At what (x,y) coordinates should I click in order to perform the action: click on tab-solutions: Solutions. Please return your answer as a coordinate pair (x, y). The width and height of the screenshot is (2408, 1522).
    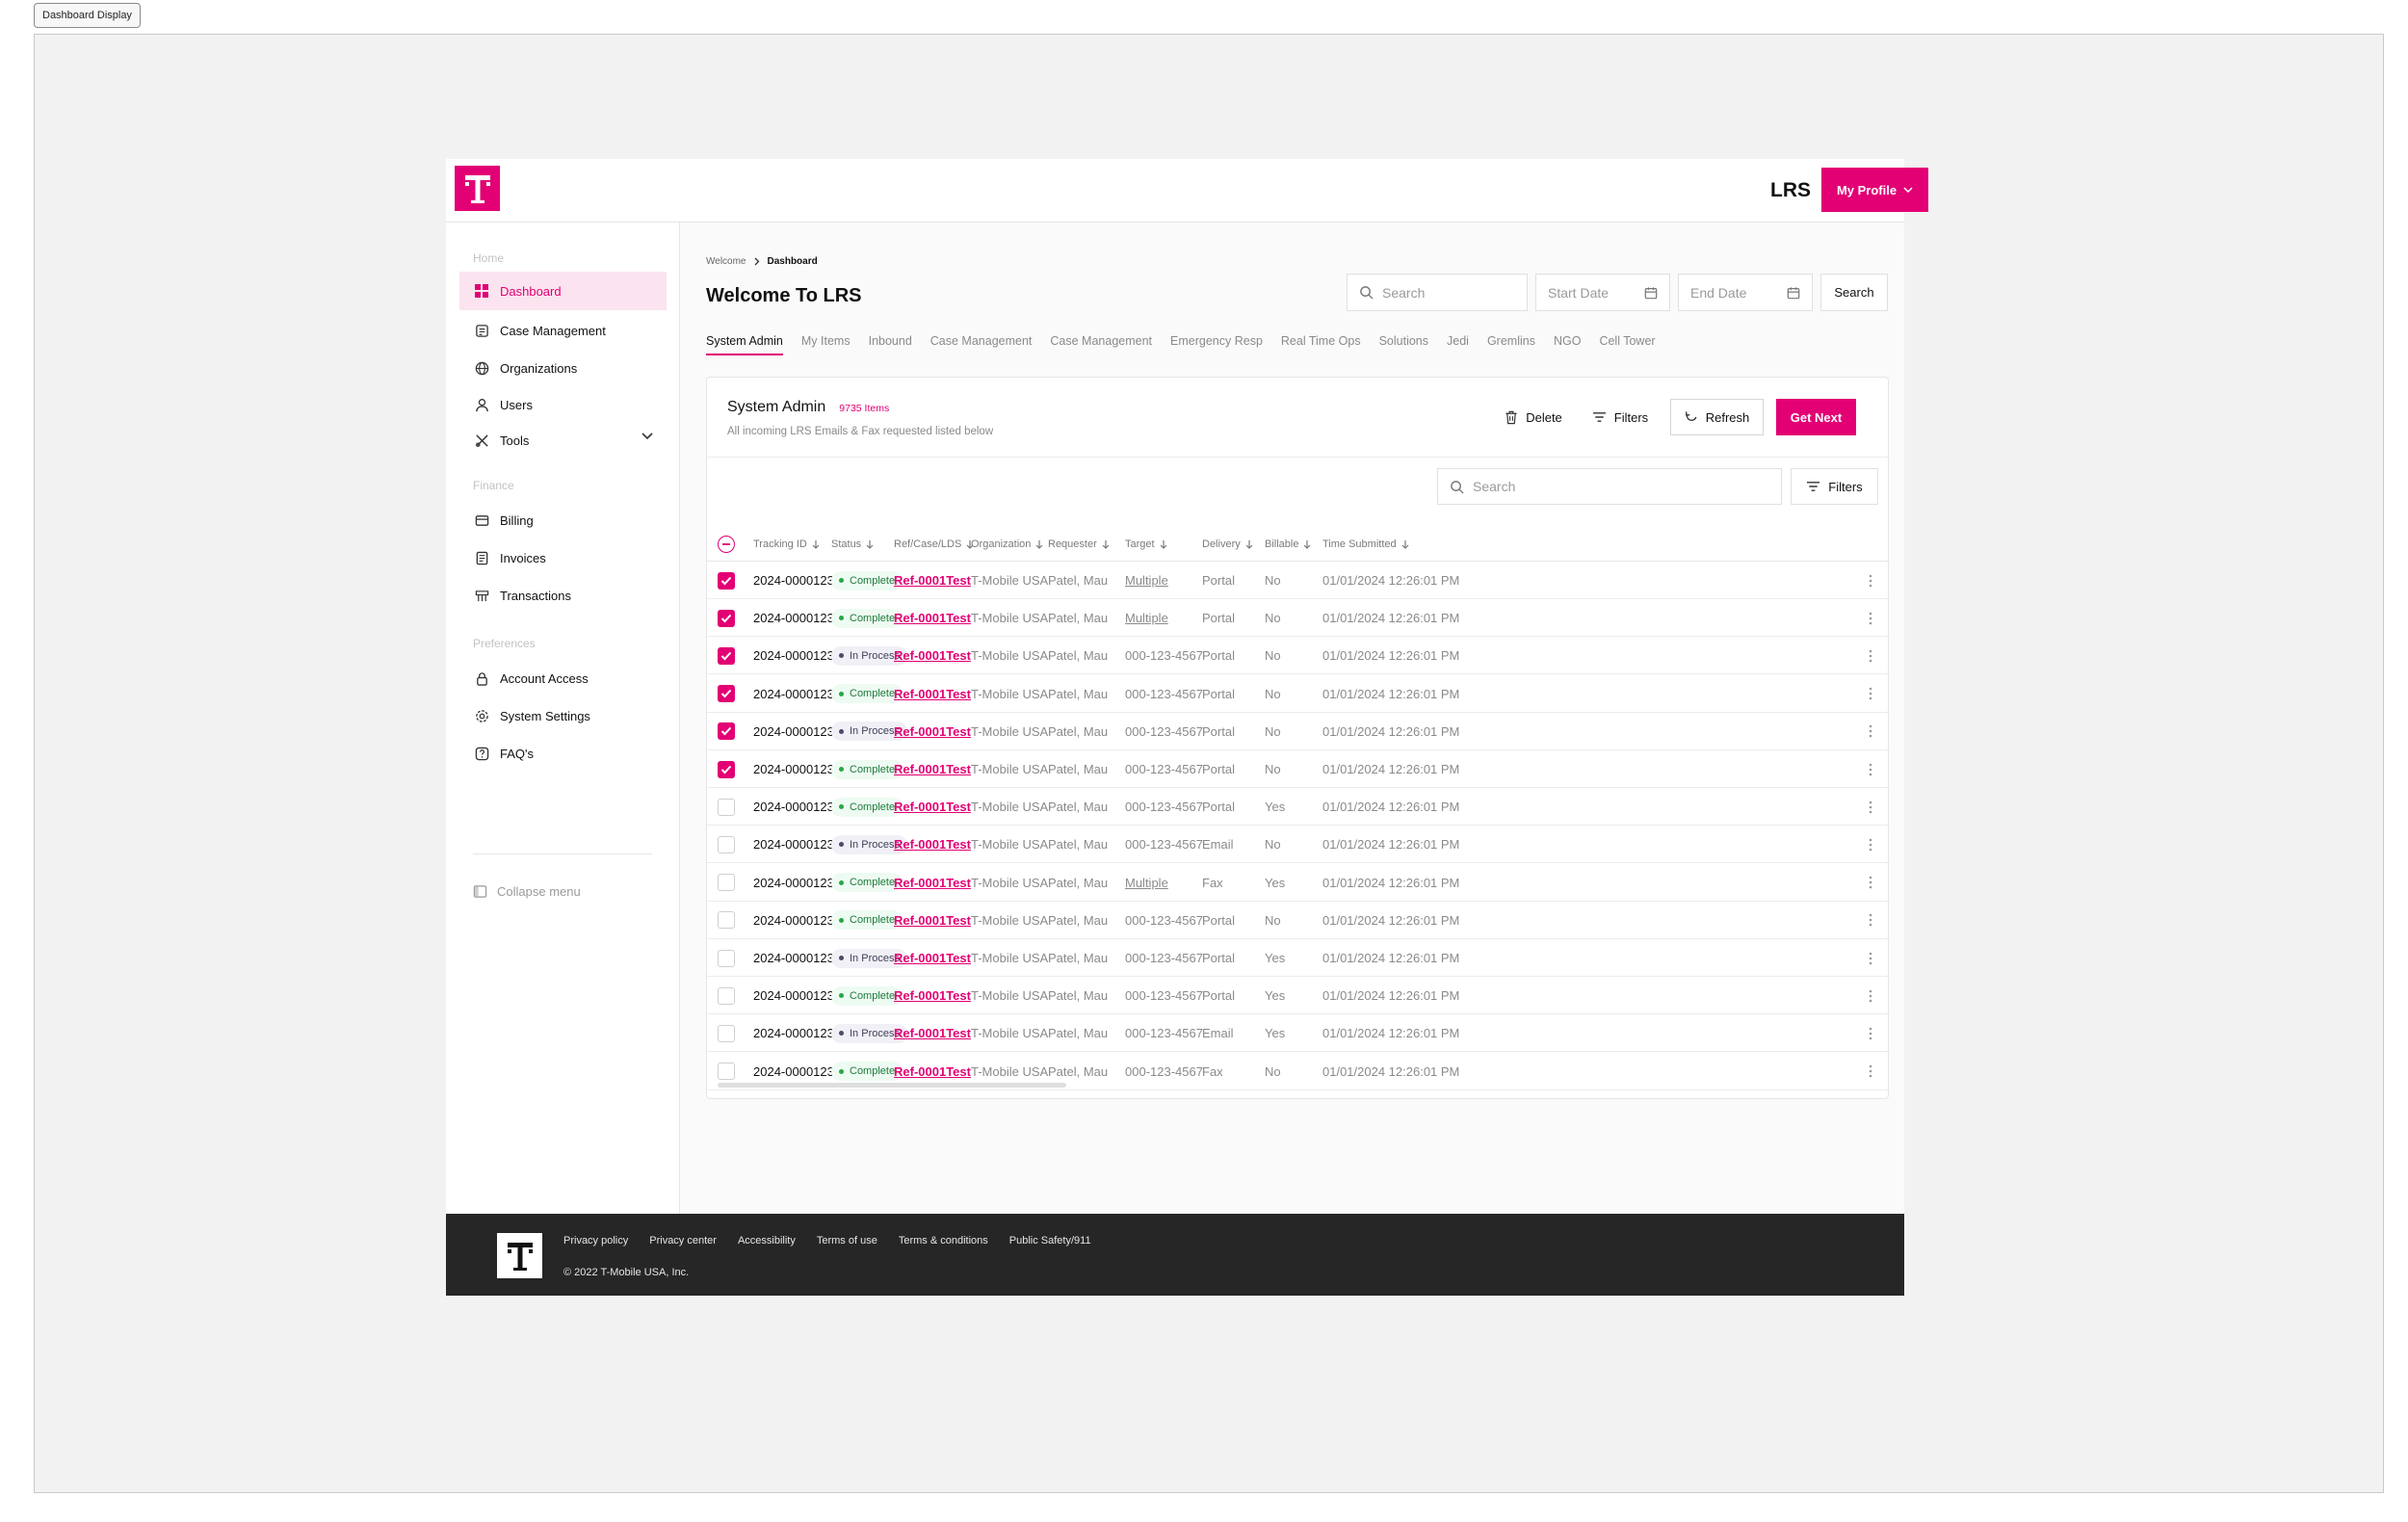
    Looking at the image, I should click on (1403, 344).